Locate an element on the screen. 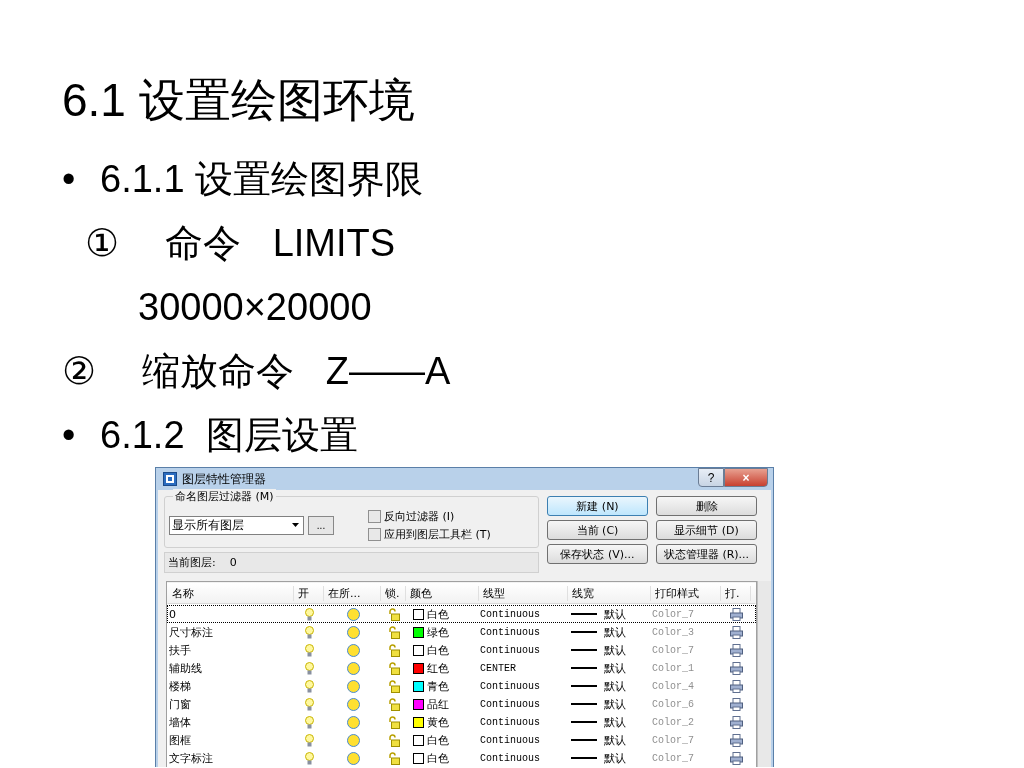 The width and height of the screenshot is (1024, 768). layer-name: 尺寸标注 is located at coordinates (191, 632).